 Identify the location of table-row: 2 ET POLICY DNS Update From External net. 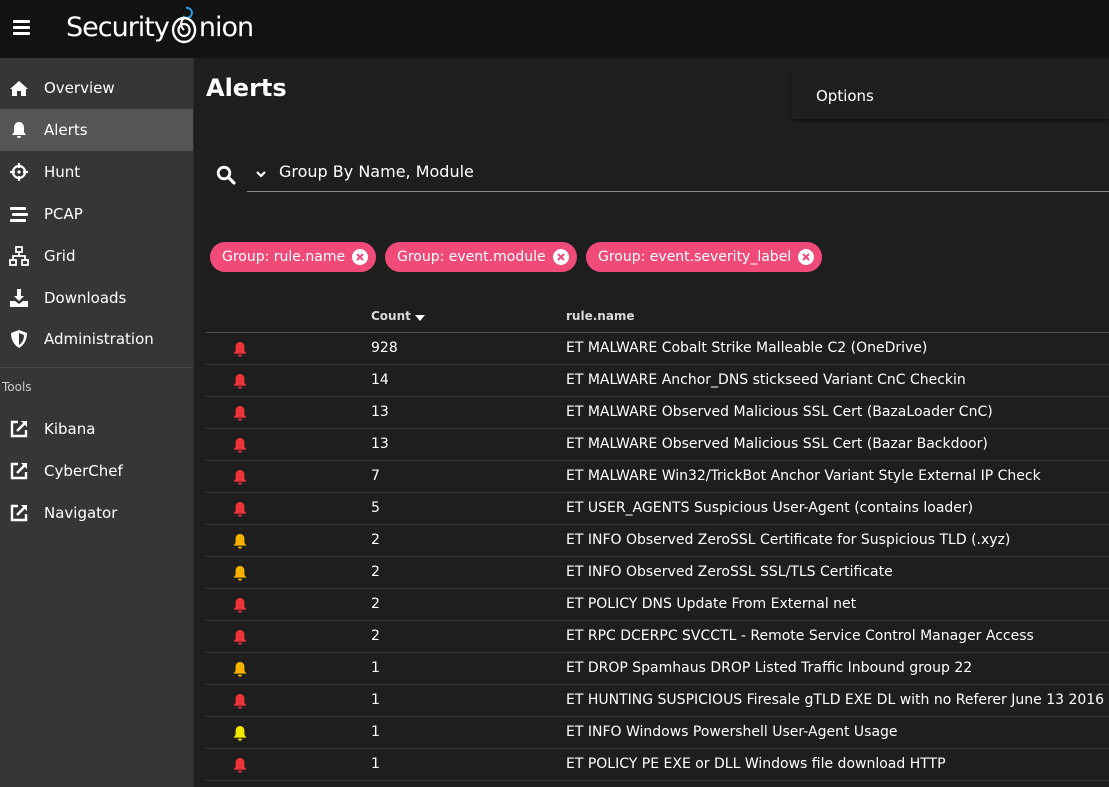
(657, 605).